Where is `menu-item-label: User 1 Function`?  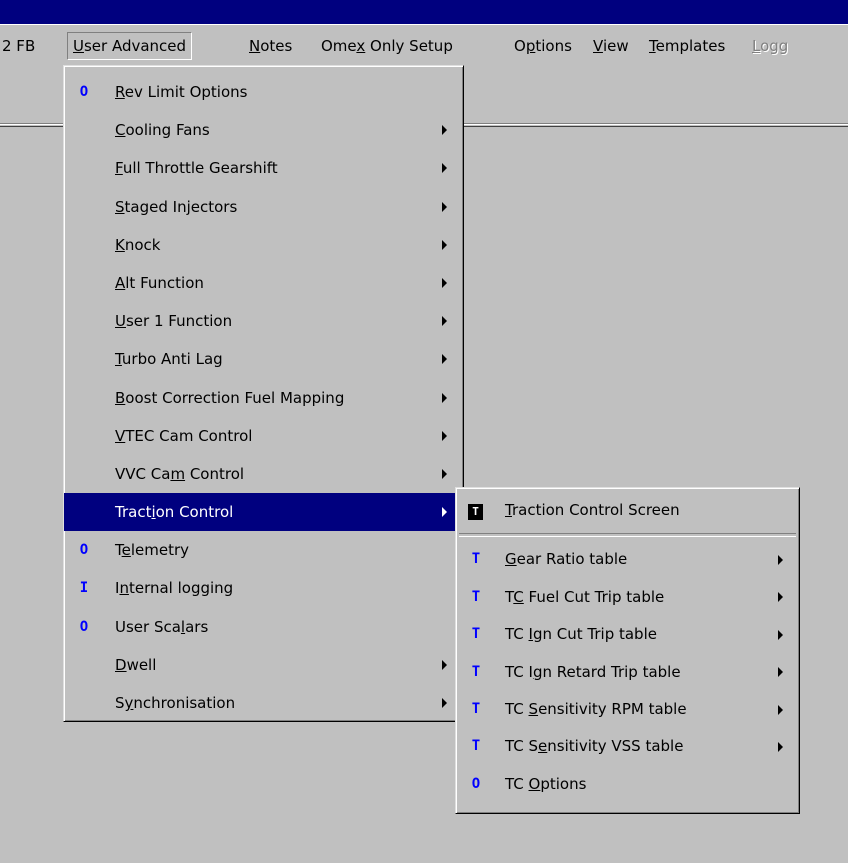 menu-item-label: User 1 Function is located at coordinates (174, 321).